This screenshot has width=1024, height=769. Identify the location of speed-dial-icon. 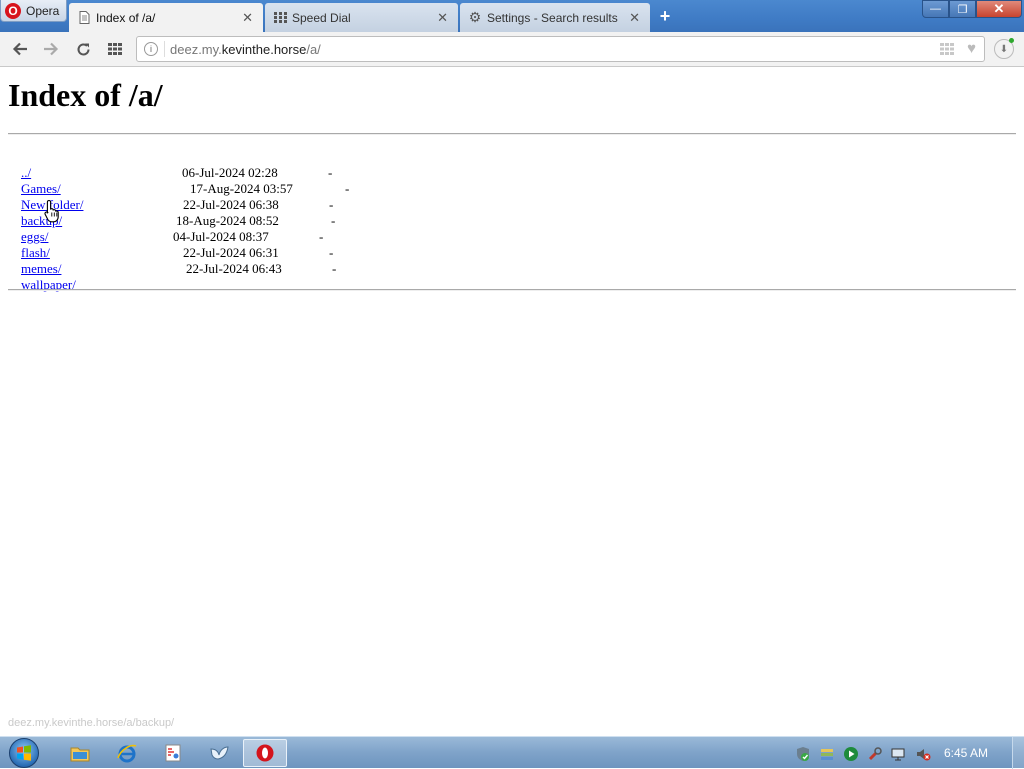
(280, 18).